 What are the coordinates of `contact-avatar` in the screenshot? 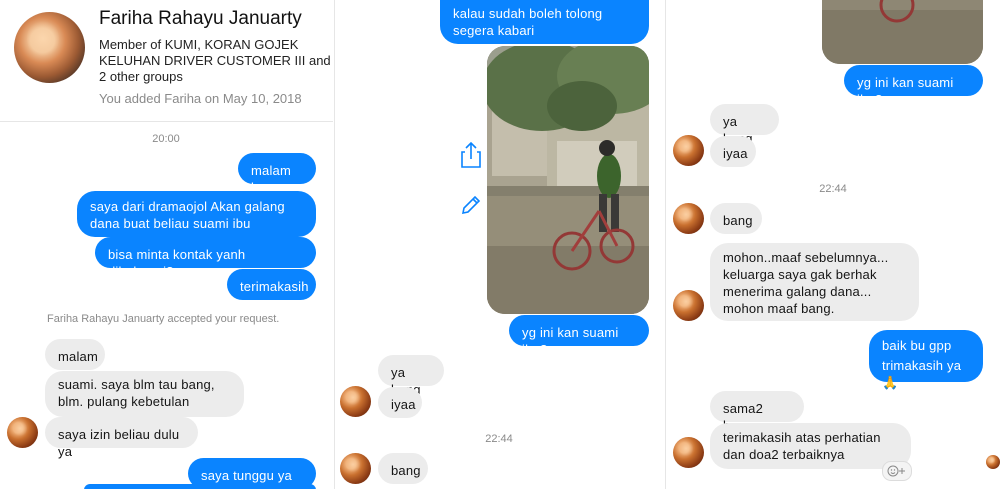 It's located at (49, 47).